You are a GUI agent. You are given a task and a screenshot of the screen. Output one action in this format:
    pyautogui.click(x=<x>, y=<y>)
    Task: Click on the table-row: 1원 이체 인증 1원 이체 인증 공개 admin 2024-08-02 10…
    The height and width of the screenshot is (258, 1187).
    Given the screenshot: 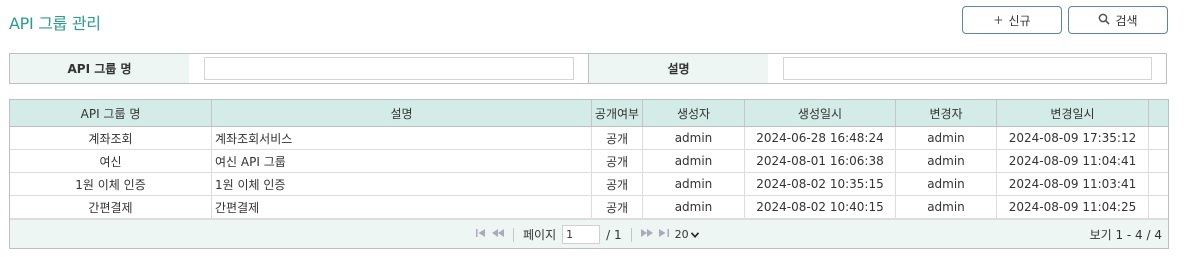 What is the action you would take?
    pyautogui.click(x=589, y=184)
    